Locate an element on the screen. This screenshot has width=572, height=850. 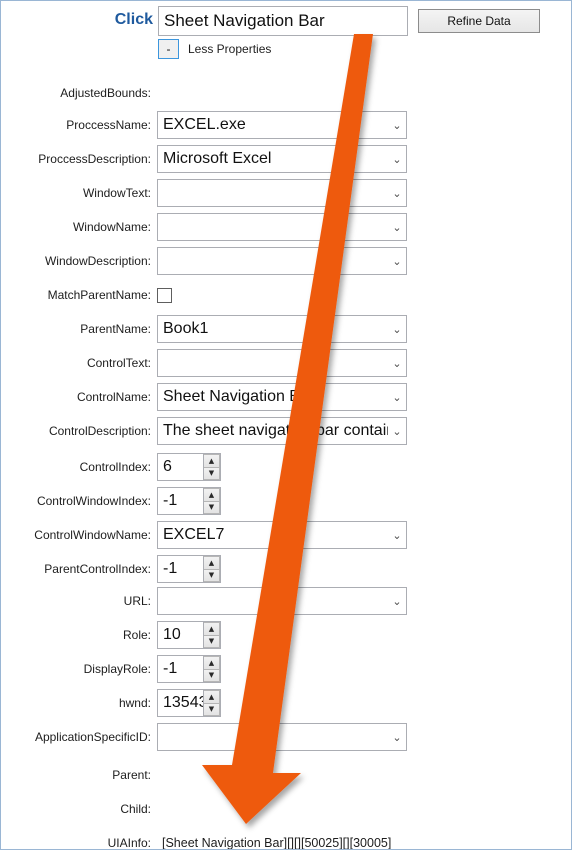
property-spinner: 13543▲▼ is located at coordinates (189, 703).